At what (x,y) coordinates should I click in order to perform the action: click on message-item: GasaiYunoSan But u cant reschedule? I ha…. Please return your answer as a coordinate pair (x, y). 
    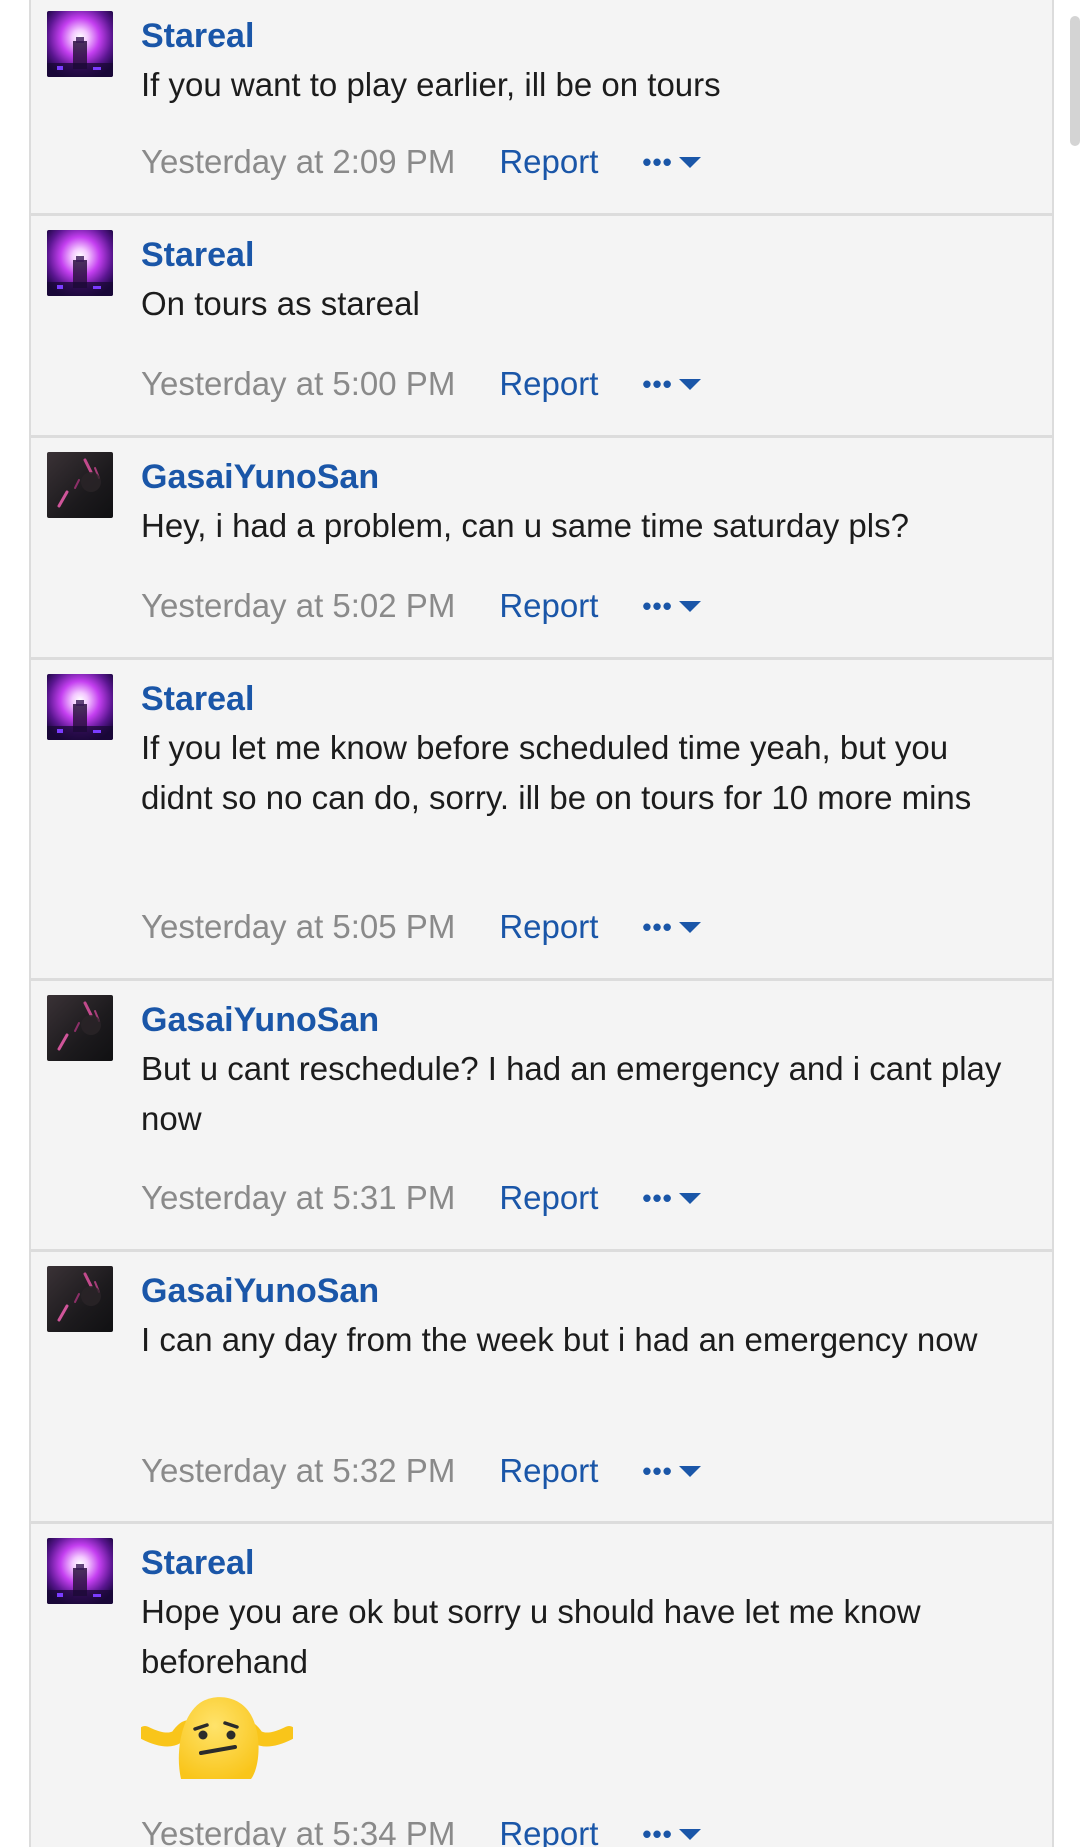
    Looking at the image, I should click on (541, 1118).